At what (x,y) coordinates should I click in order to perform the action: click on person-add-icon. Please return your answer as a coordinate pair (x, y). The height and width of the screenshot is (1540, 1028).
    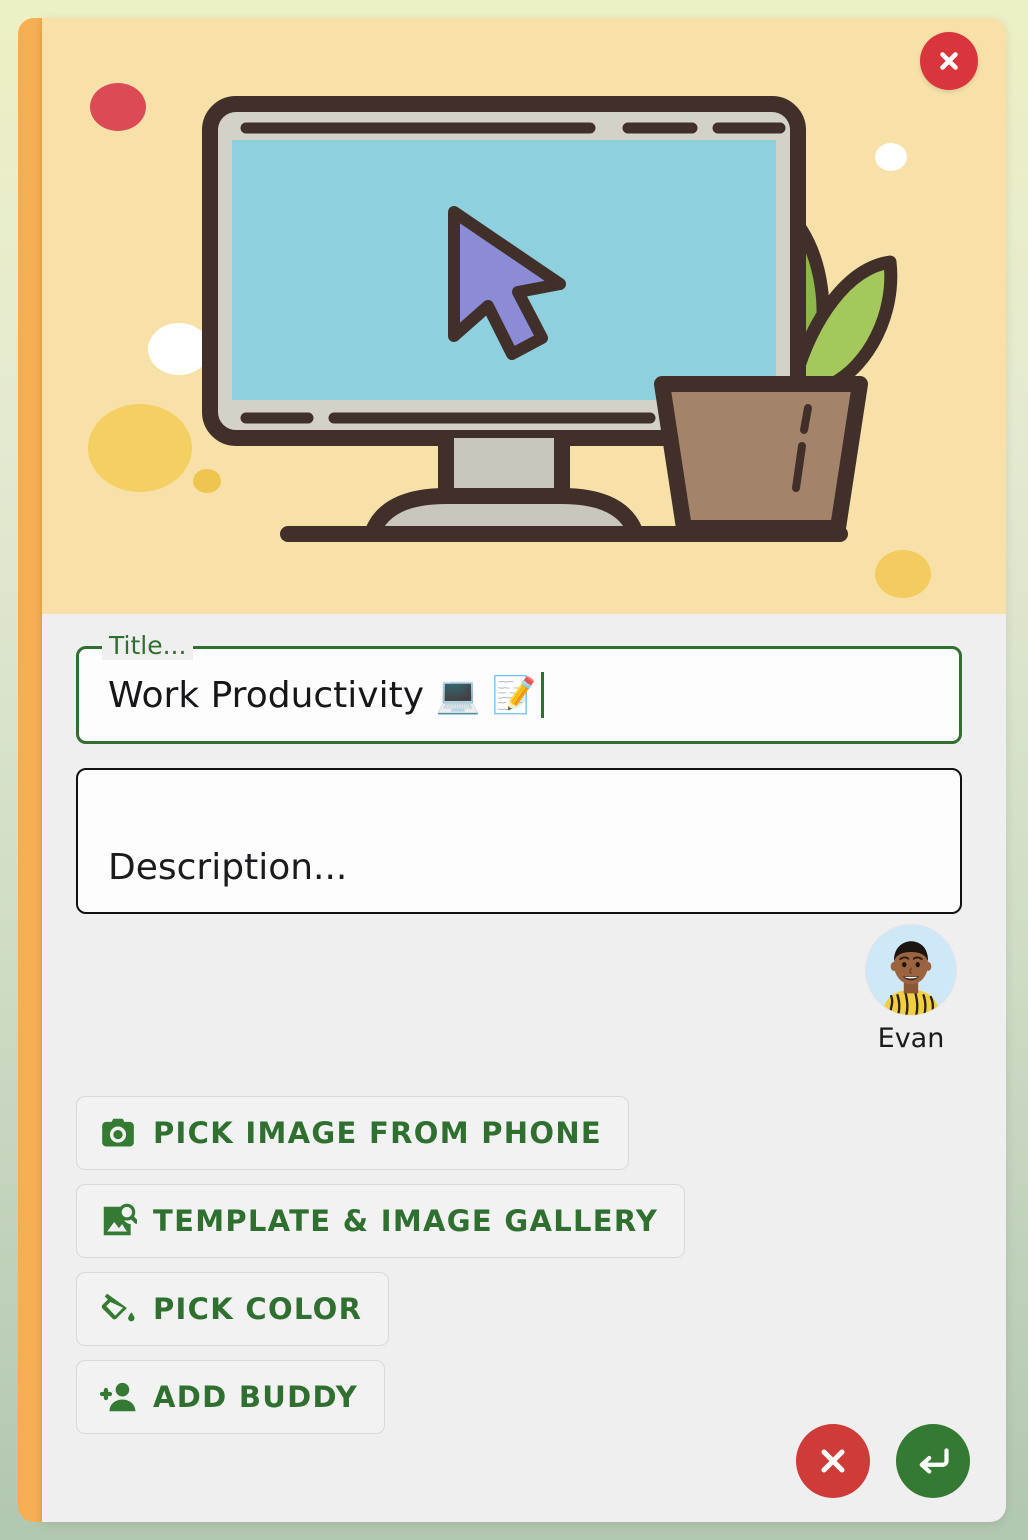
    Looking at the image, I should click on (118, 1397).